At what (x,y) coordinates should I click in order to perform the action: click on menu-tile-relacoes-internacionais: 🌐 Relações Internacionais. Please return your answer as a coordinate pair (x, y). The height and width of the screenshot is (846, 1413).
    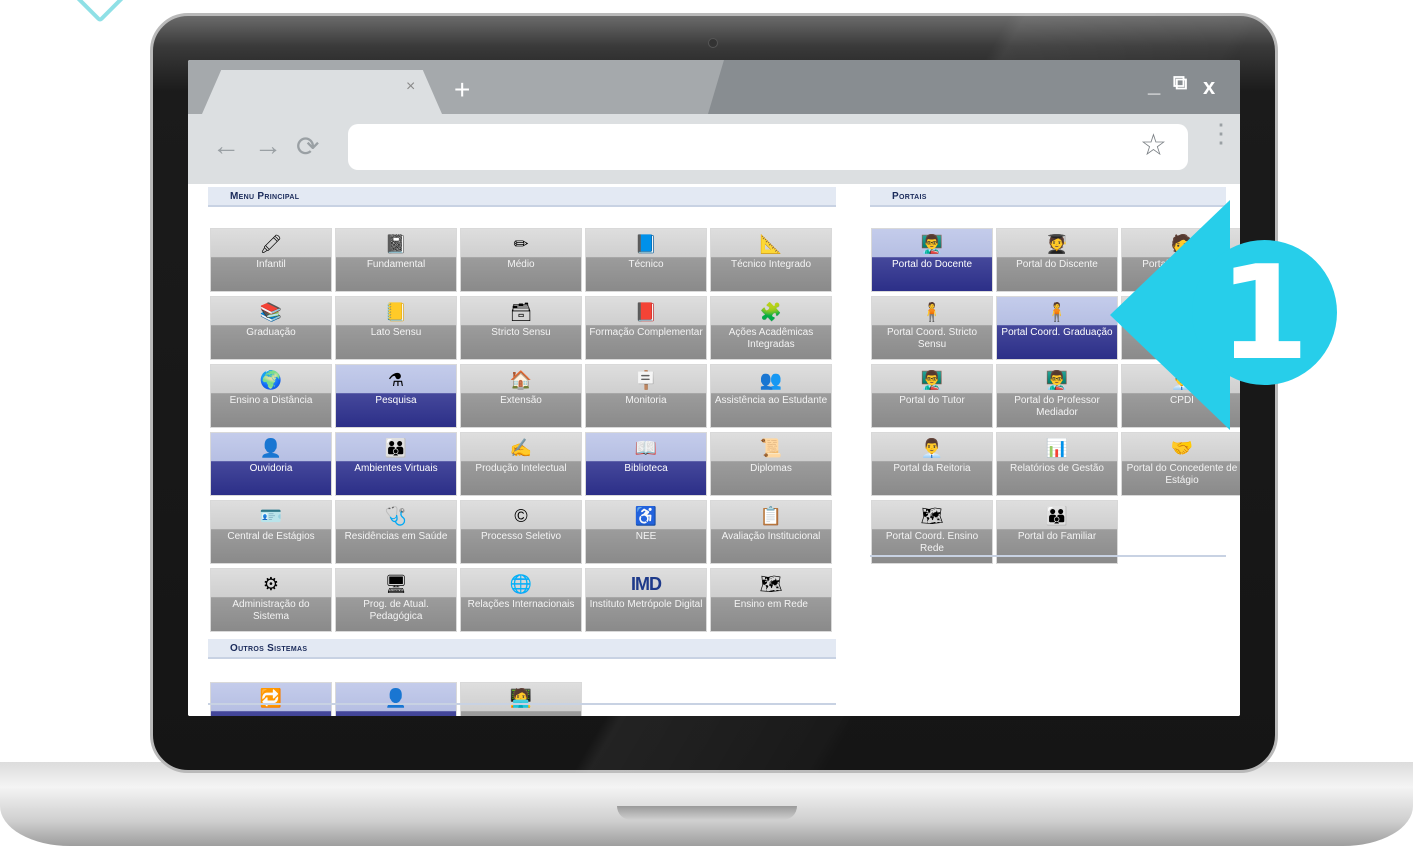
    Looking at the image, I should click on (521, 600).